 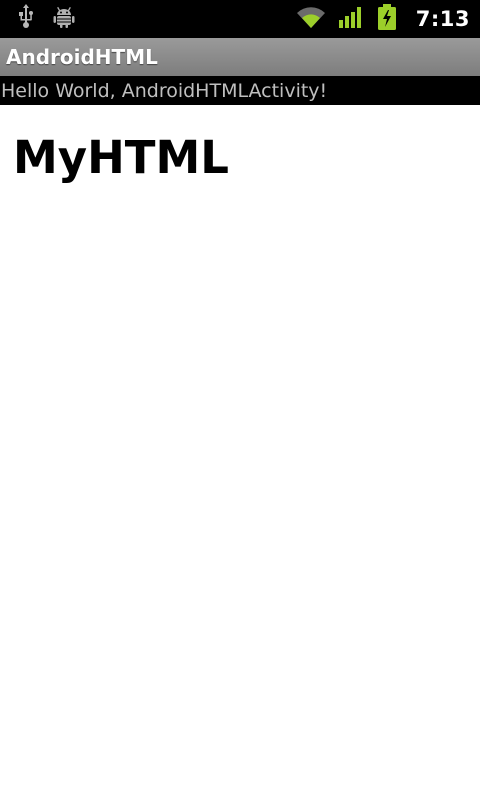 I want to click on usb-icon, so click(x=26, y=19).